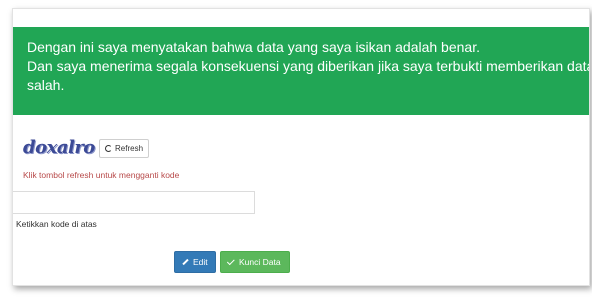 The height and width of the screenshot is (297, 592). I want to click on pencil-icon, so click(185, 262).